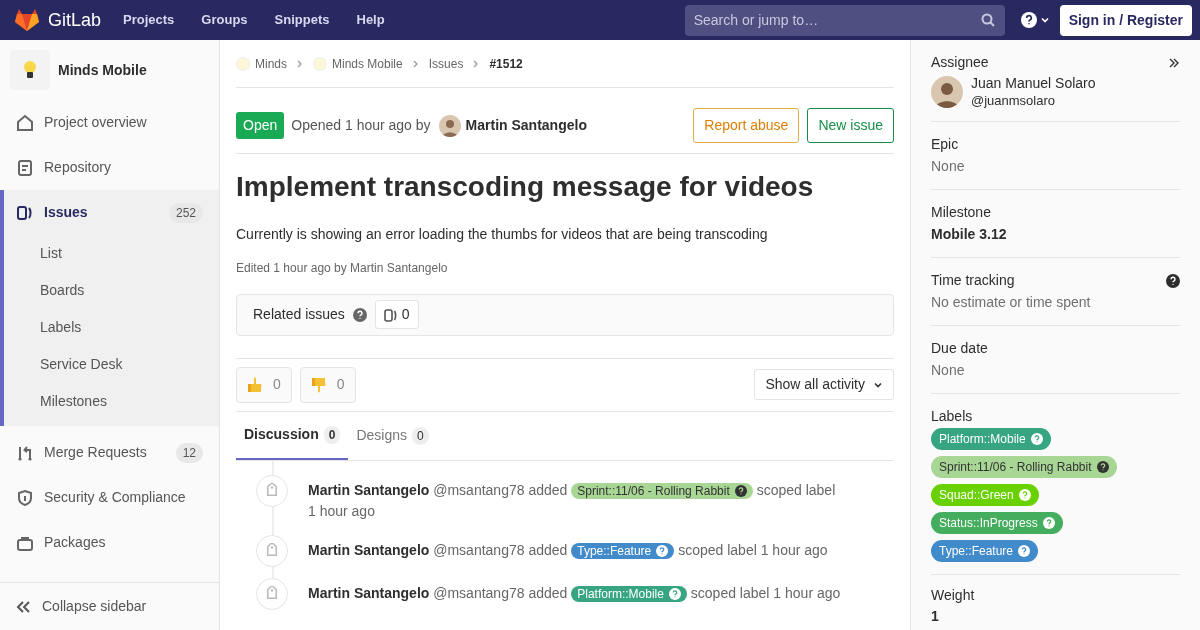  Describe the element at coordinates (367, 63) in the screenshot. I see `breadcrumb-link: Minds Mobile` at that location.